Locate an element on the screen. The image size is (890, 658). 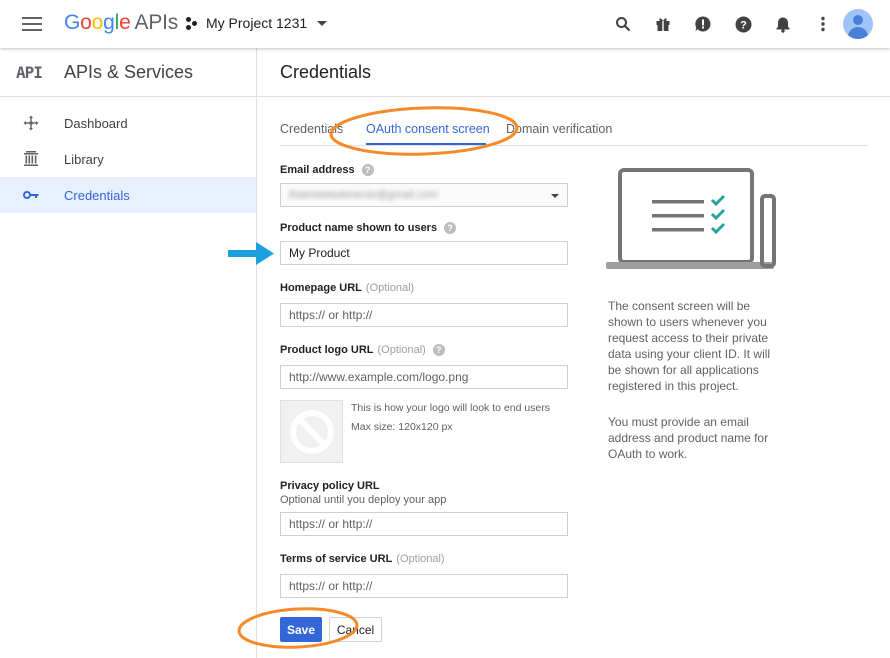
email-label-row: Email address ? is located at coordinates (327, 170).